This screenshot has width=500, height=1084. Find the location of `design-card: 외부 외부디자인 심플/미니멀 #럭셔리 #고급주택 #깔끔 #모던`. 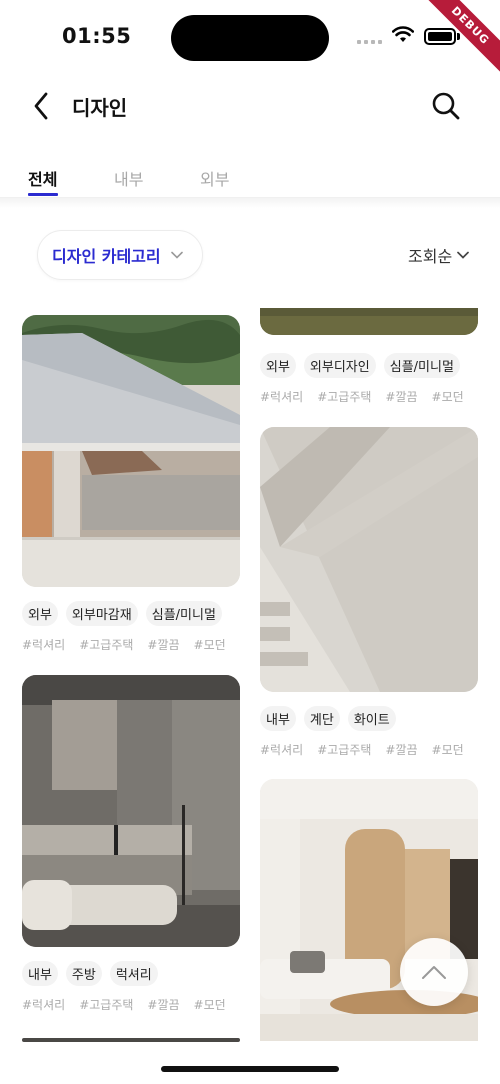

design-card: 외부 외부디자인 심플/미니멀 #럭셔리 #고급주택 #깔끔 #모던 is located at coordinates (369, 356).